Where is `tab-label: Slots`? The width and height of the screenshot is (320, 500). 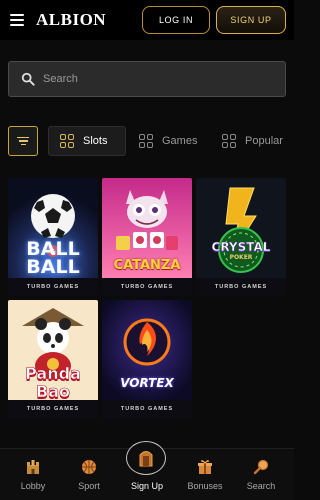 tab-label: Slots is located at coordinates (95, 141).